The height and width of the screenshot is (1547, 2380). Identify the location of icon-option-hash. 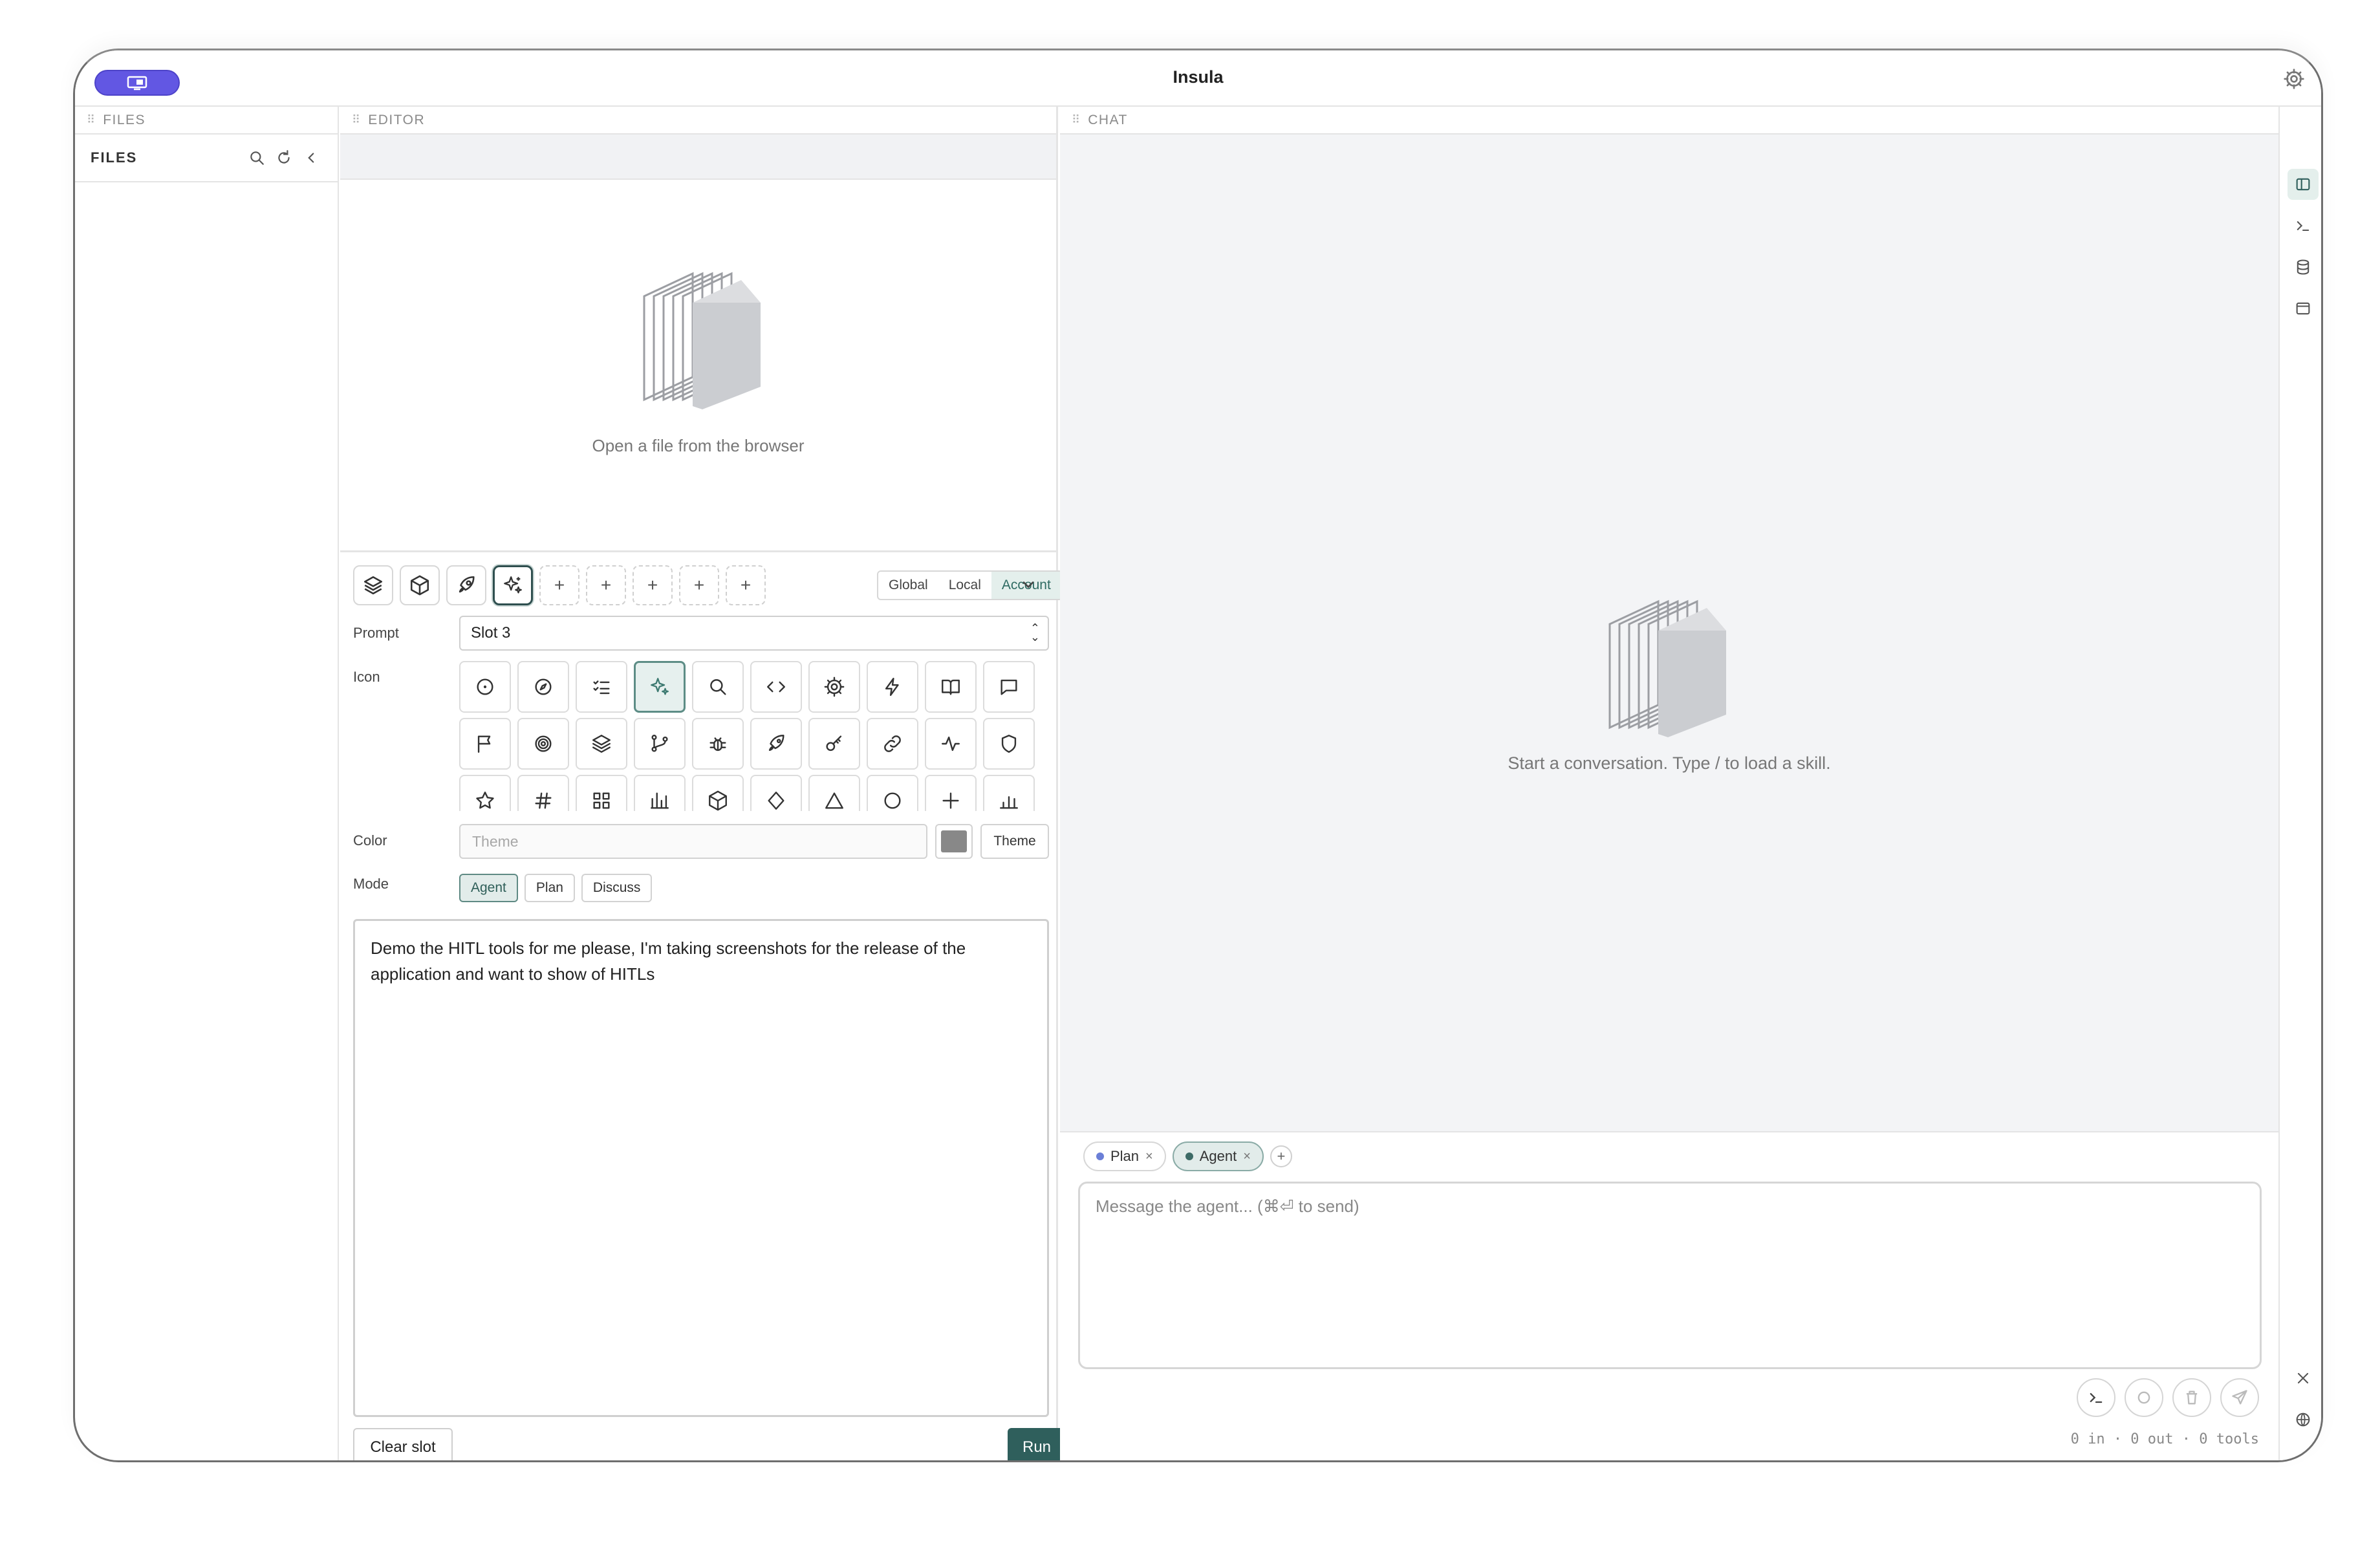
(543, 793).